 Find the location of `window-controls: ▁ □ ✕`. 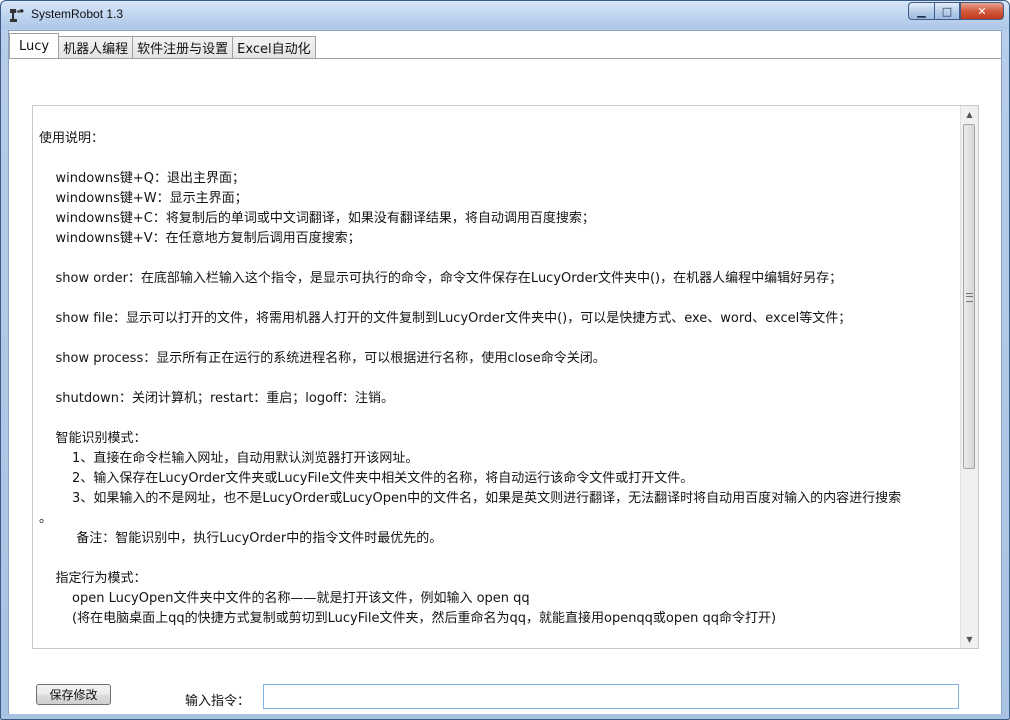

window-controls: ▁ □ ✕ is located at coordinates (956, 11).